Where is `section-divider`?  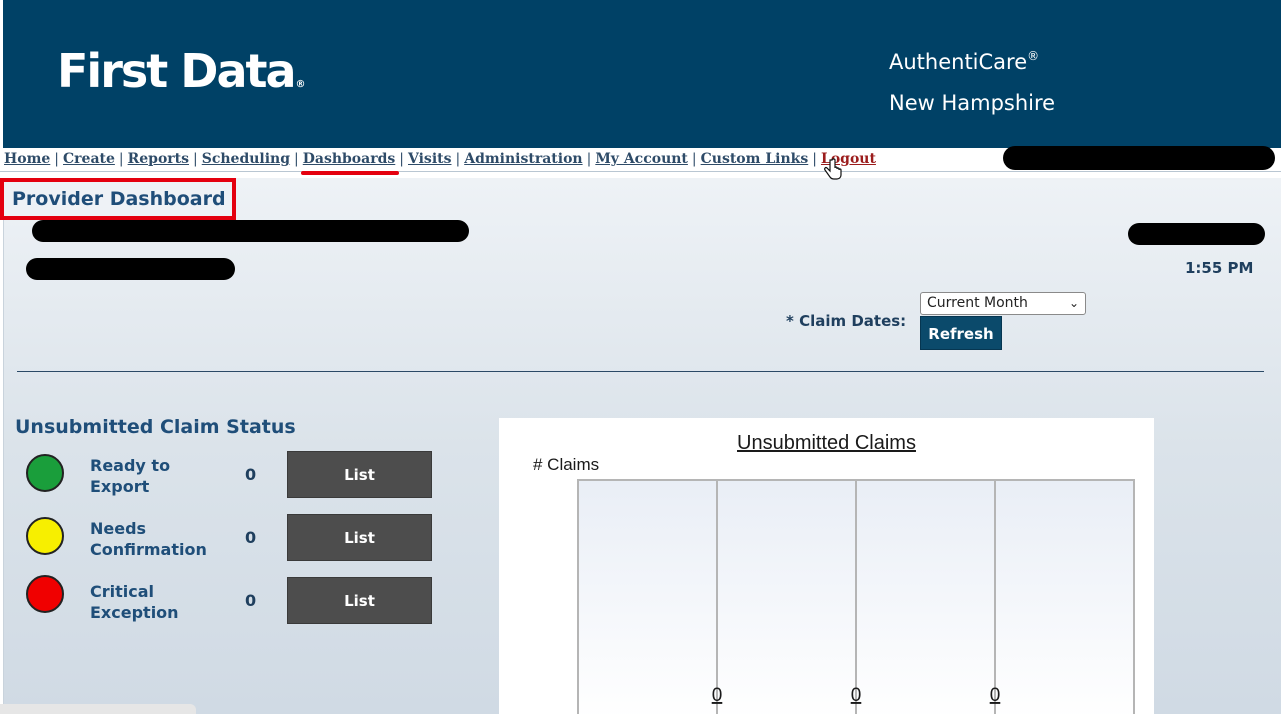 section-divider is located at coordinates (640, 371).